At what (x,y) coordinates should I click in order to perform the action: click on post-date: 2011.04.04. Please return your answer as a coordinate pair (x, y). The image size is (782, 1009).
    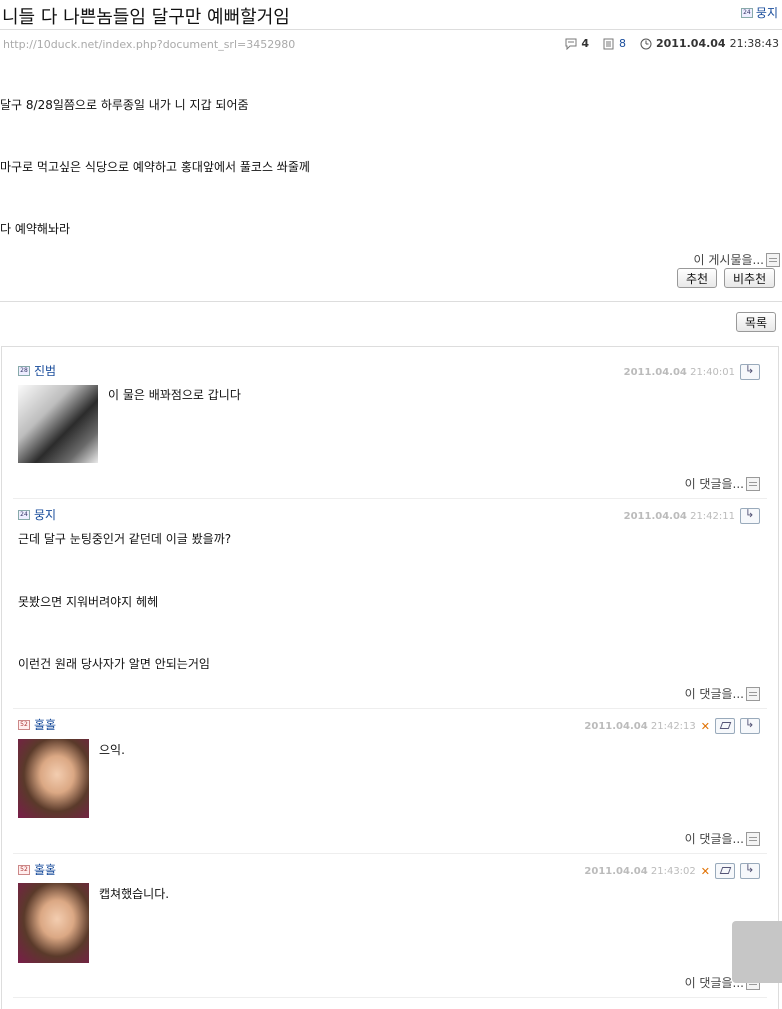
    Looking at the image, I should click on (691, 43).